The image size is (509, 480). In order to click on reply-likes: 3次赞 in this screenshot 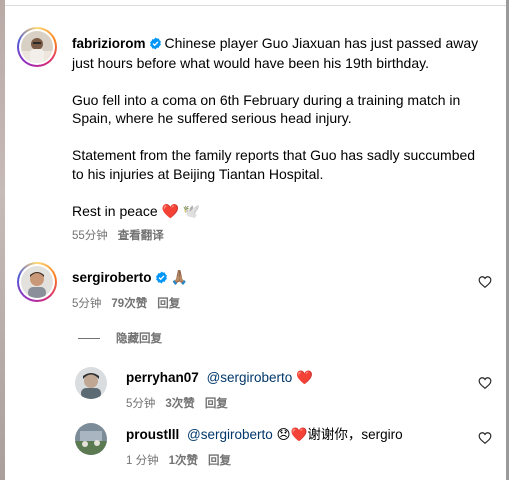, I will do `click(179, 404)`.